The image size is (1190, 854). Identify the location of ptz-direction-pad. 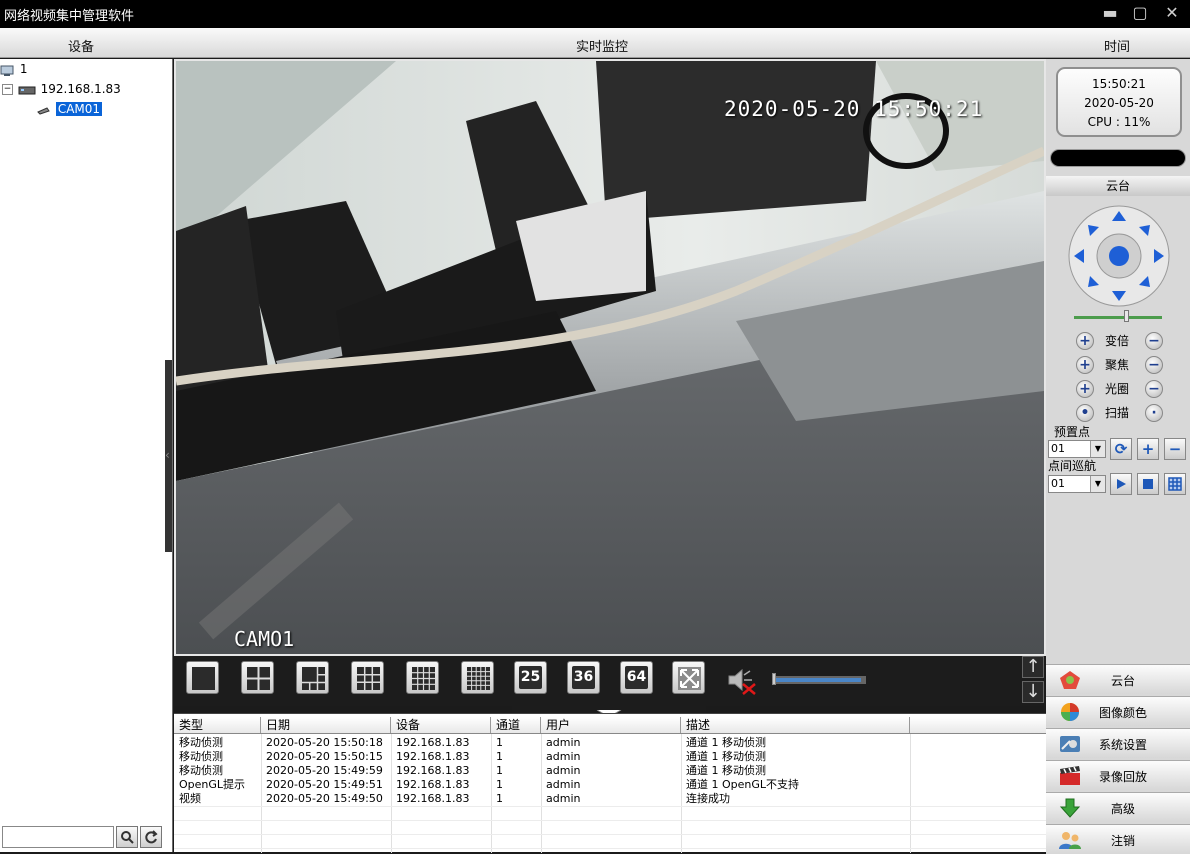
(1119, 256).